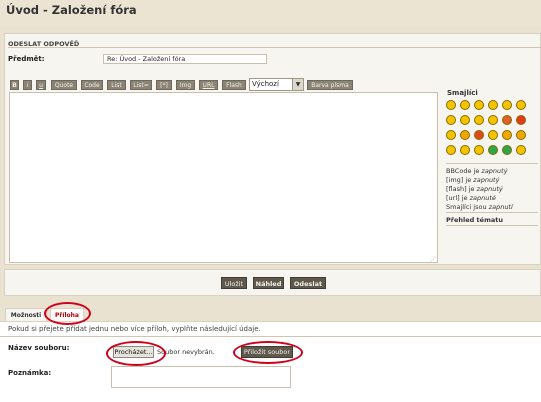  Describe the element at coordinates (493, 120) in the screenshot. I see `neutral-smiley-icon` at that location.